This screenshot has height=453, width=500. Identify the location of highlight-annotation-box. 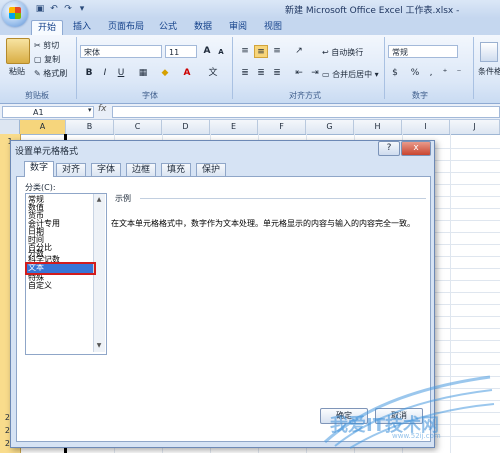
(60, 268).